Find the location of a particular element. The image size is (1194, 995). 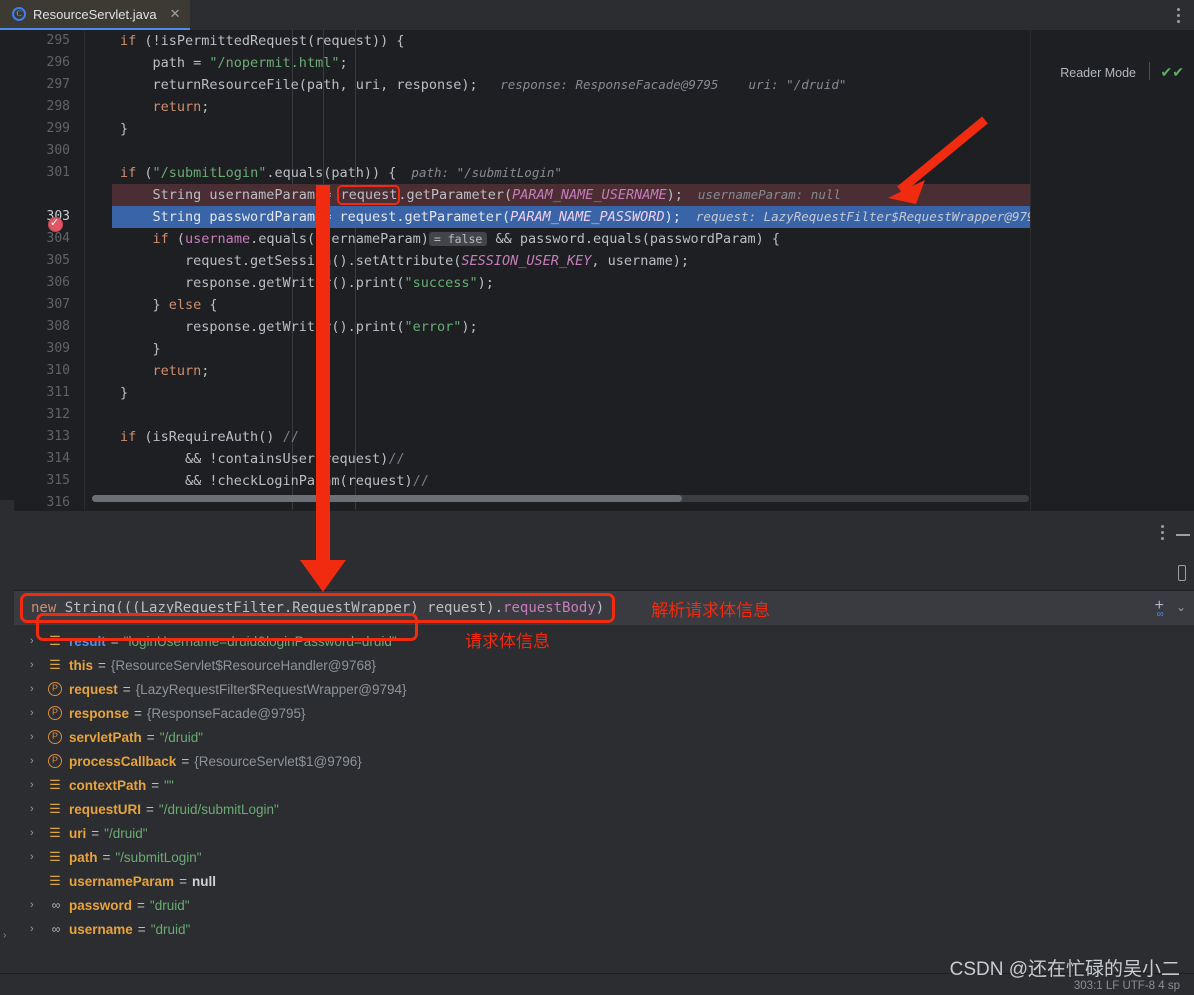

variable-value: {LazyRequestFilter$RequestWrapper@9794} is located at coordinates (271, 689).